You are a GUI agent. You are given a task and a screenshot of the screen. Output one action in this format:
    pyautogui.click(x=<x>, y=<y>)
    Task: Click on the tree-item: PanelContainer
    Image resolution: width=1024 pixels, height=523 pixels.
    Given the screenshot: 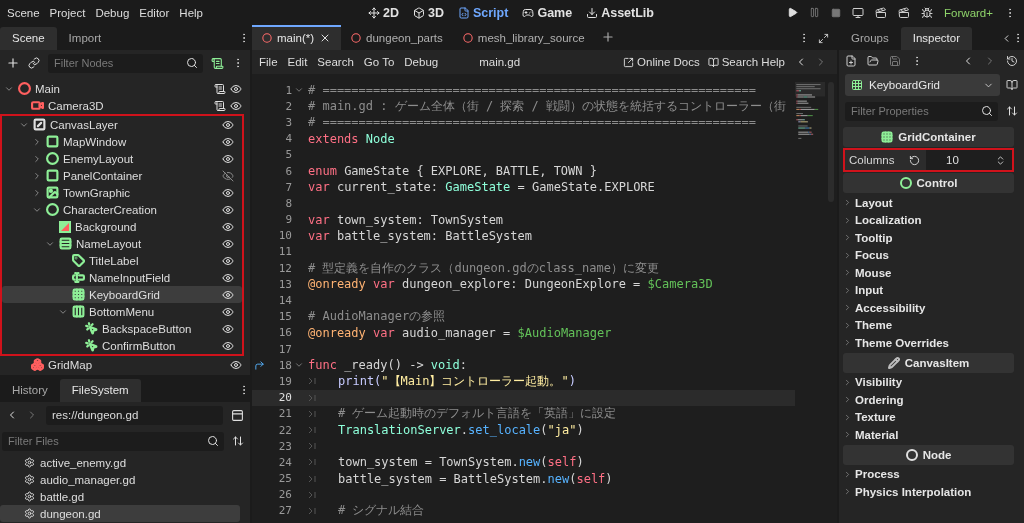 What is the action you would take?
    pyautogui.click(x=122, y=175)
    